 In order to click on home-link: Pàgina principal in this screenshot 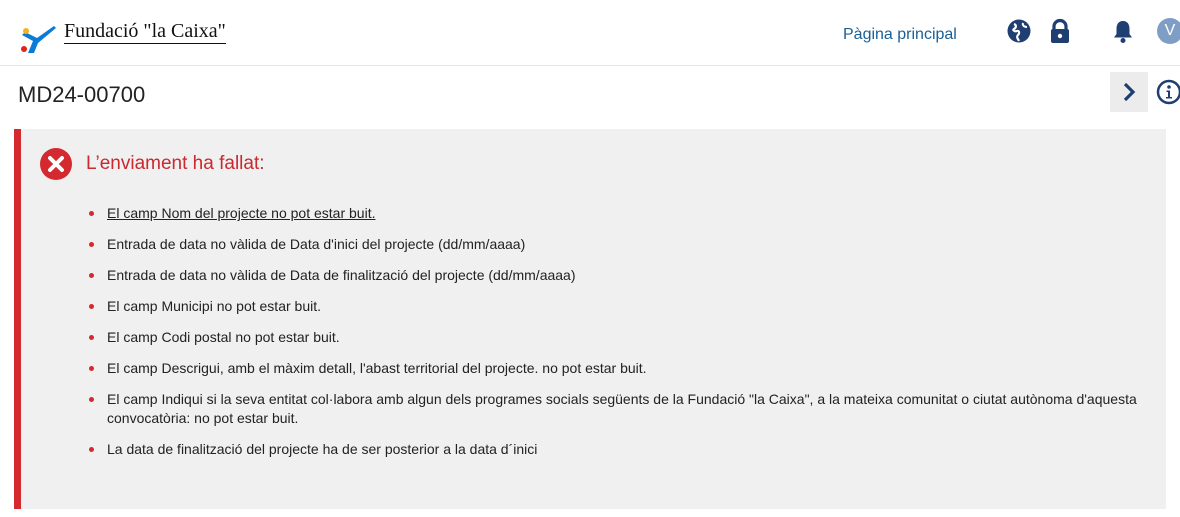, I will do `click(900, 35)`.